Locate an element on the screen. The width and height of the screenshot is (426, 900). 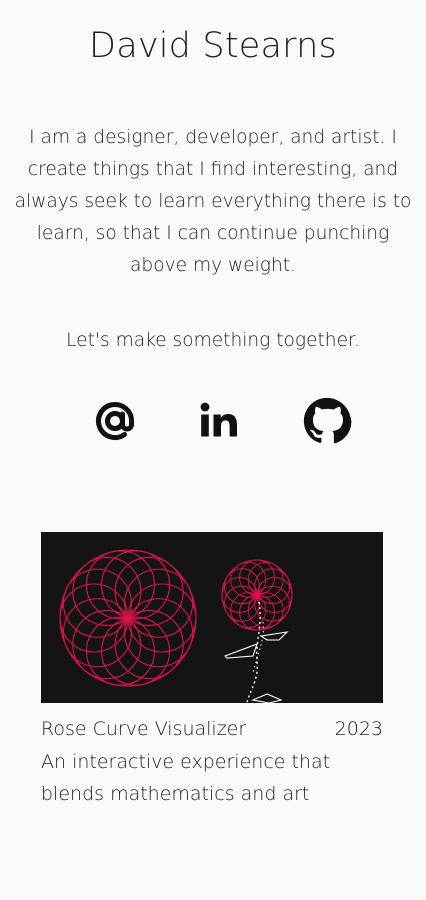
email-link is located at coordinates (115, 421).